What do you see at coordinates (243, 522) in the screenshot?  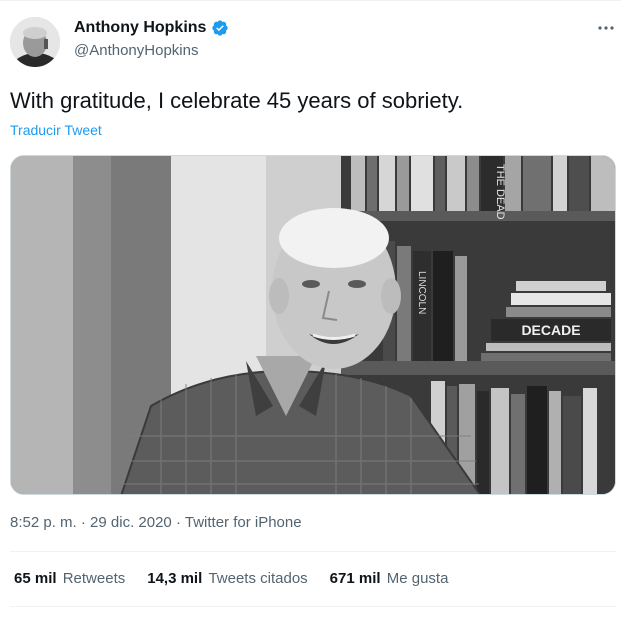 I see `tweet-source: Twitter for iPhone` at bounding box center [243, 522].